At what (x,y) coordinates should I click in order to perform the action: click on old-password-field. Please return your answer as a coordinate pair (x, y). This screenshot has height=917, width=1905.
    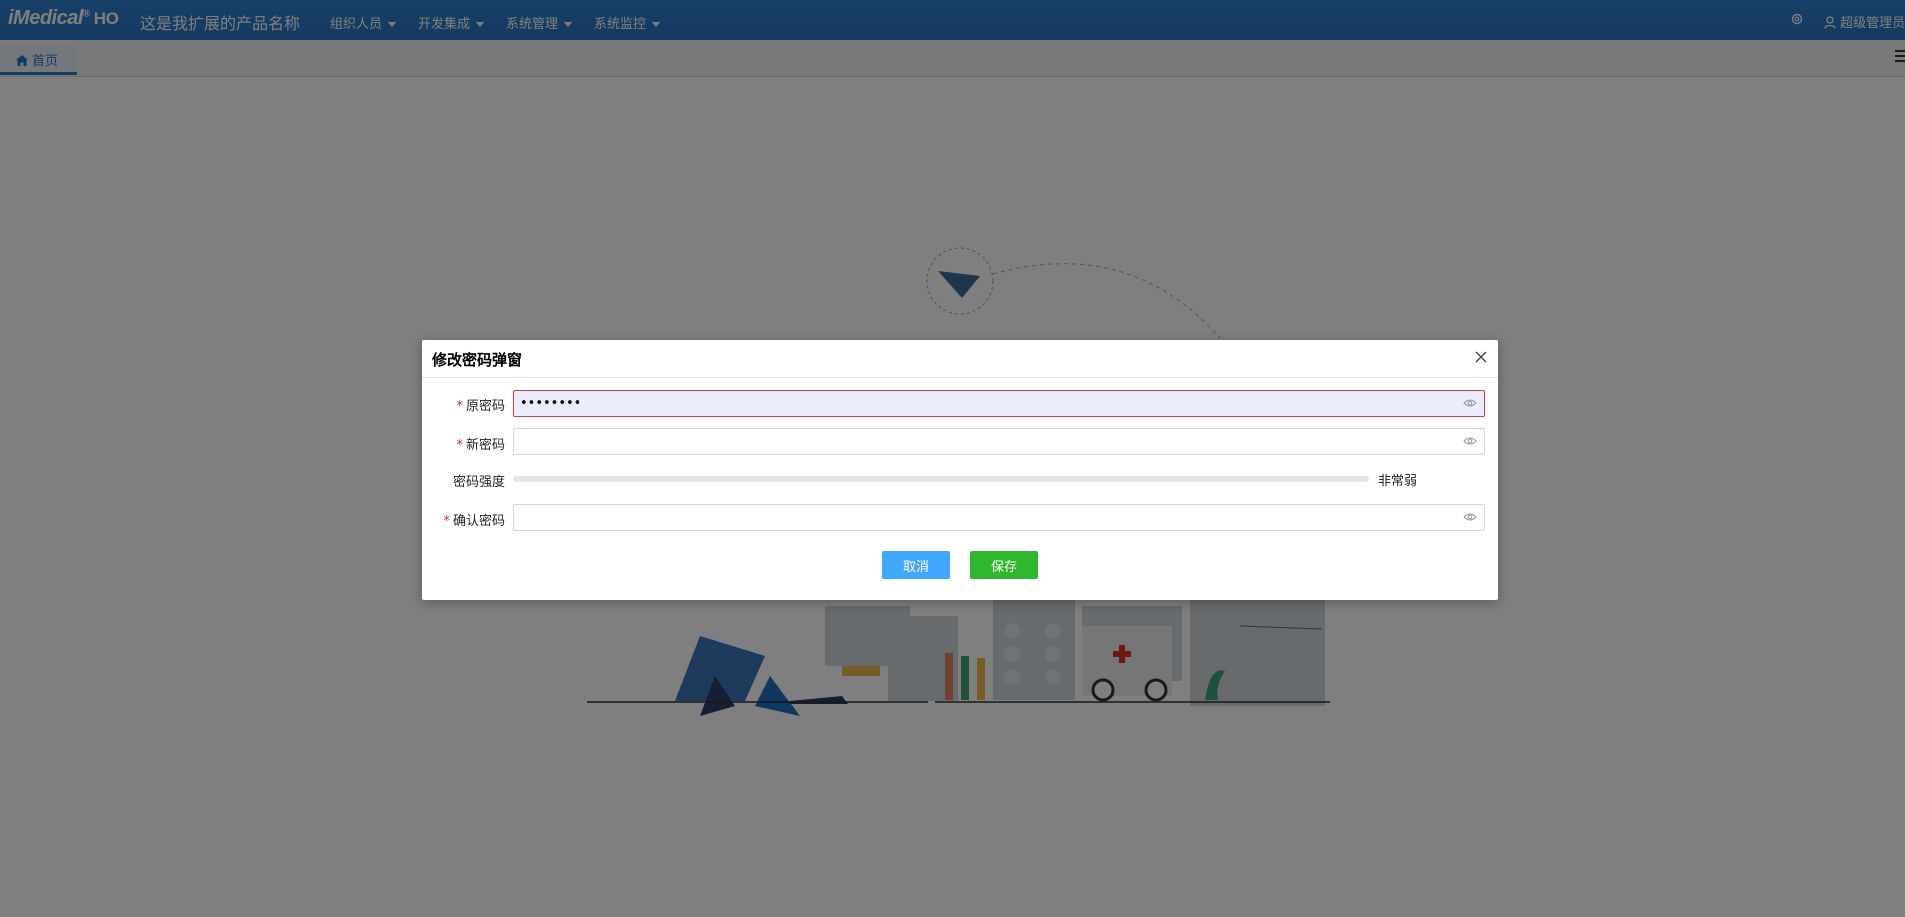
    Looking at the image, I should click on (999, 403).